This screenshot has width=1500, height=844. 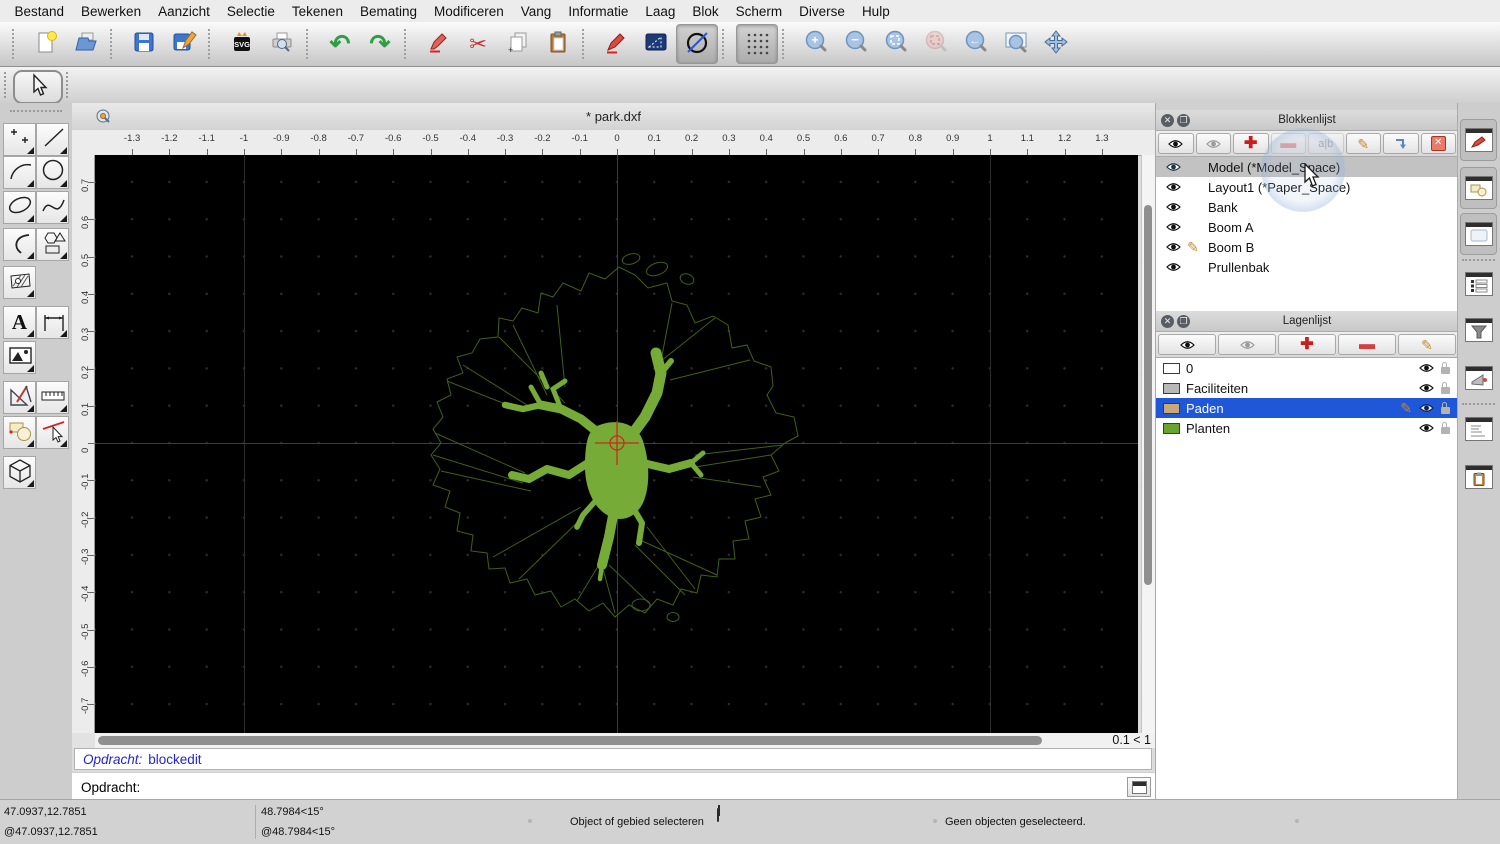 What do you see at coordinates (1176, 143) in the screenshot?
I see `show-all-blocks-button` at bounding box center [1176, 143].